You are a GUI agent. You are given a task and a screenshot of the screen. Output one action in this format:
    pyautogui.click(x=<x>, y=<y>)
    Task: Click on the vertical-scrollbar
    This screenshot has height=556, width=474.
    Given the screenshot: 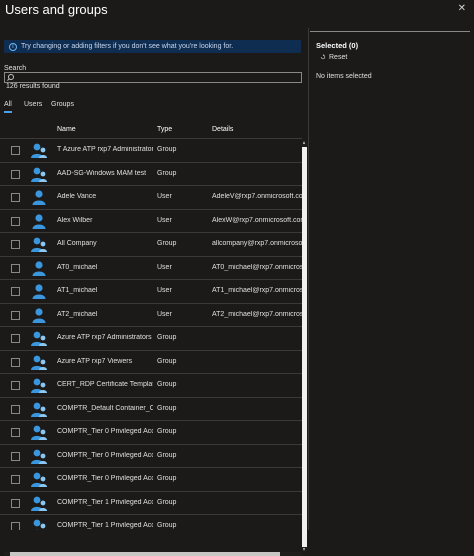 What is the action you would take?
    pyautogui.click(x=304, y=346)
    